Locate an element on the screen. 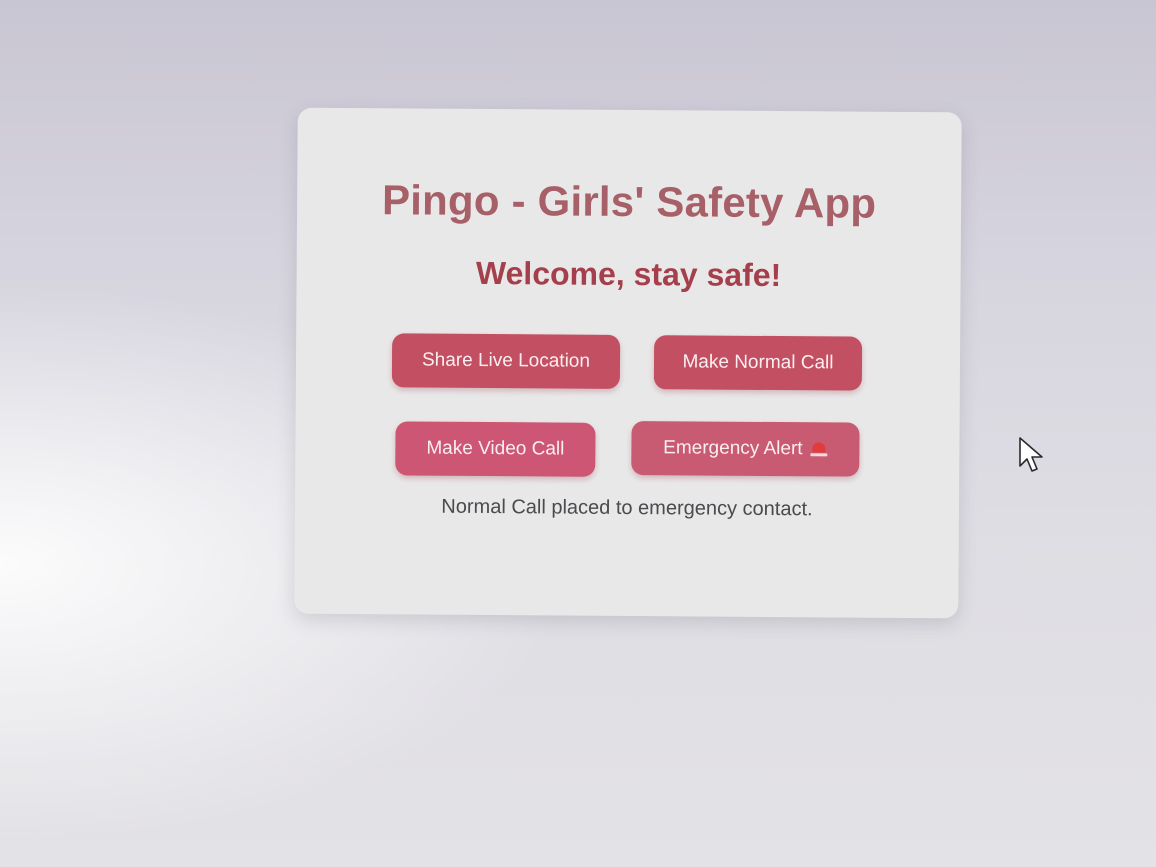 Image resolution: width=1156 pixels, height=867 pixels. emergency-alert-label: Emergency Alert is located at coordinates (733, 448).